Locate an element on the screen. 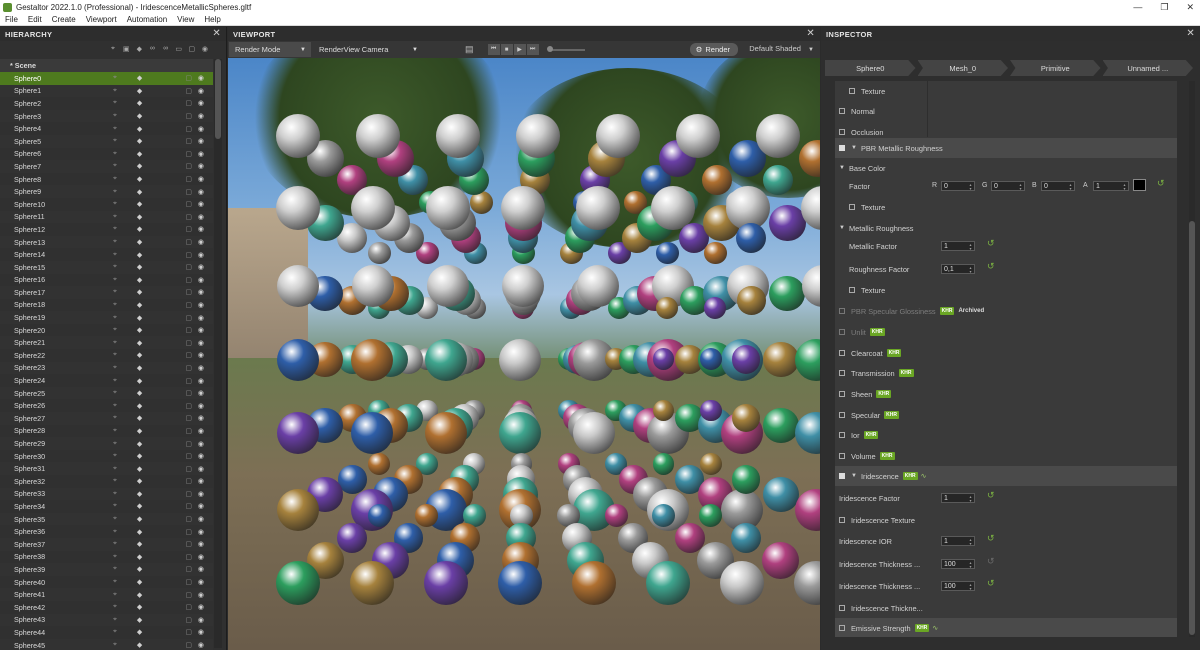  hierarchy-item: Sphere38 ⌖ ◆ ▢ ◉ is located at coordinates (106, 557).